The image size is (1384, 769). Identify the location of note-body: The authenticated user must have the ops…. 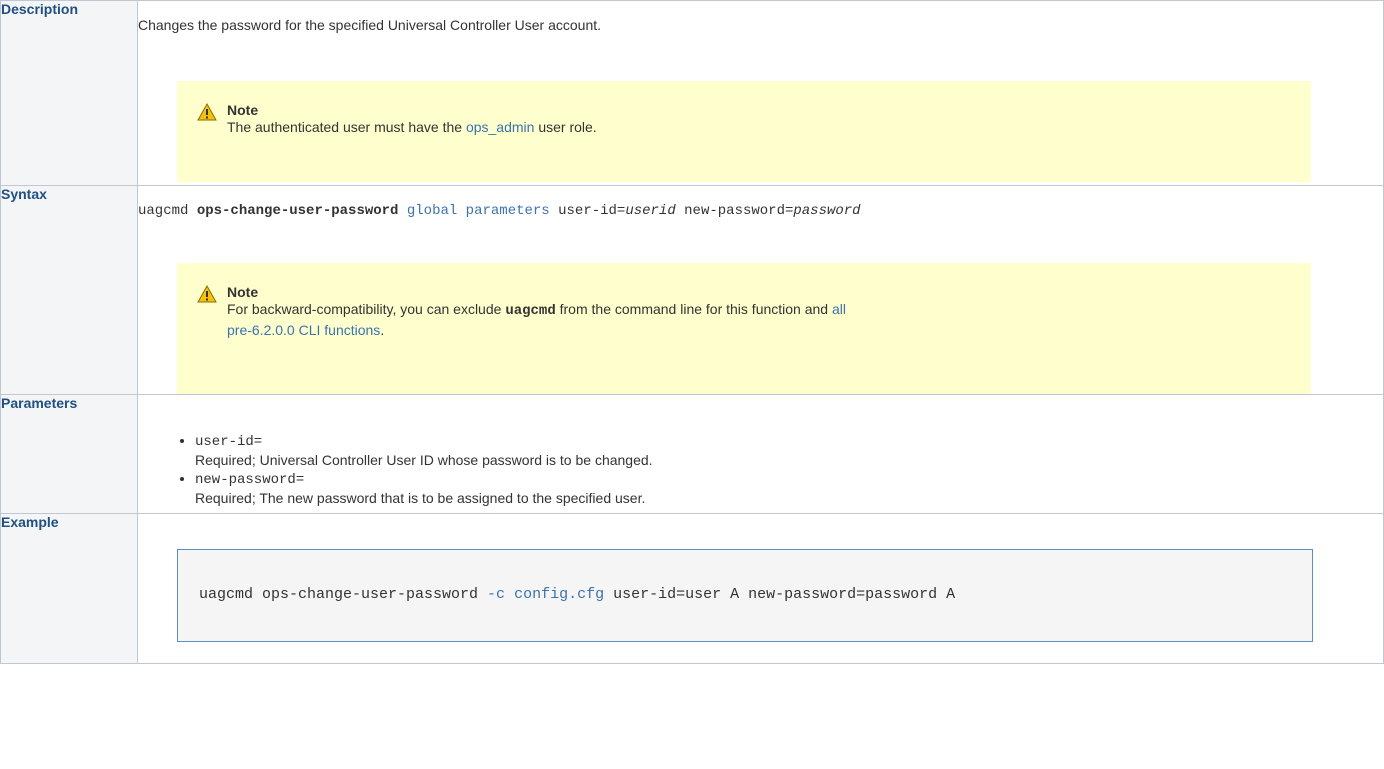
(759, 127).